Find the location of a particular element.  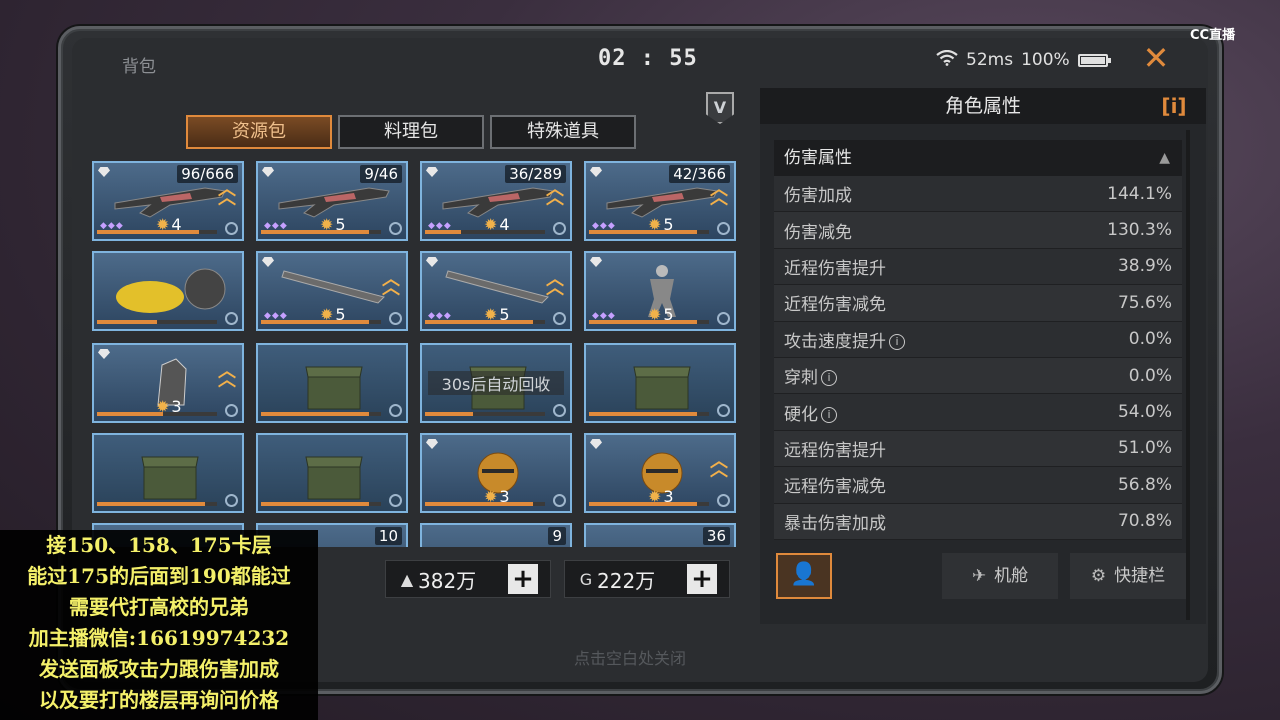

close-button: ✕ is located at coordinates (1156, 58).